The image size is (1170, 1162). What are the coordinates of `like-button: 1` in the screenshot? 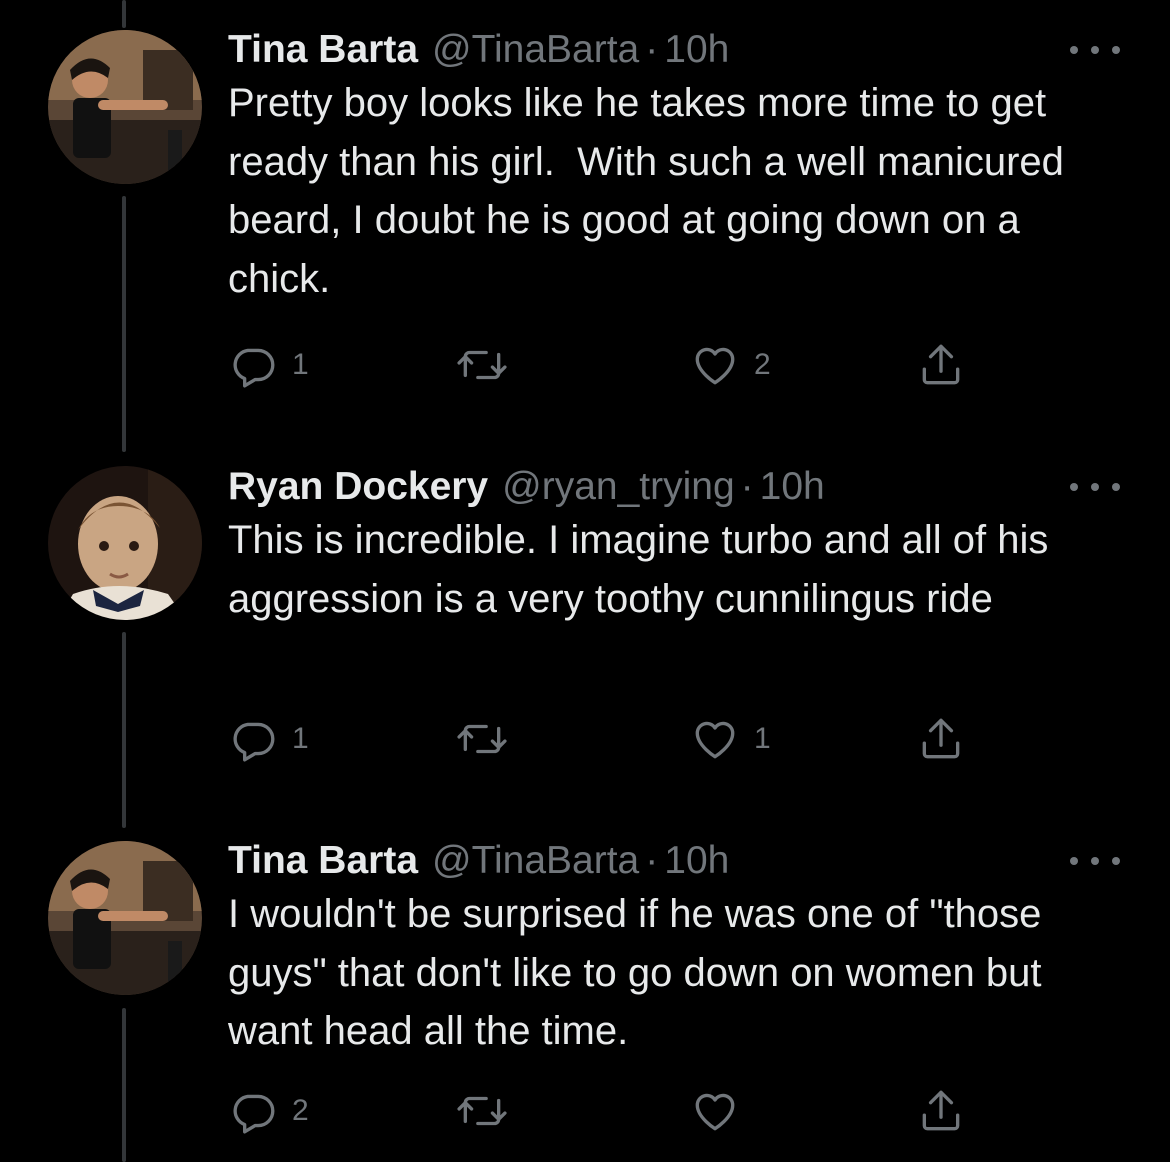 It's located at (730, 739).